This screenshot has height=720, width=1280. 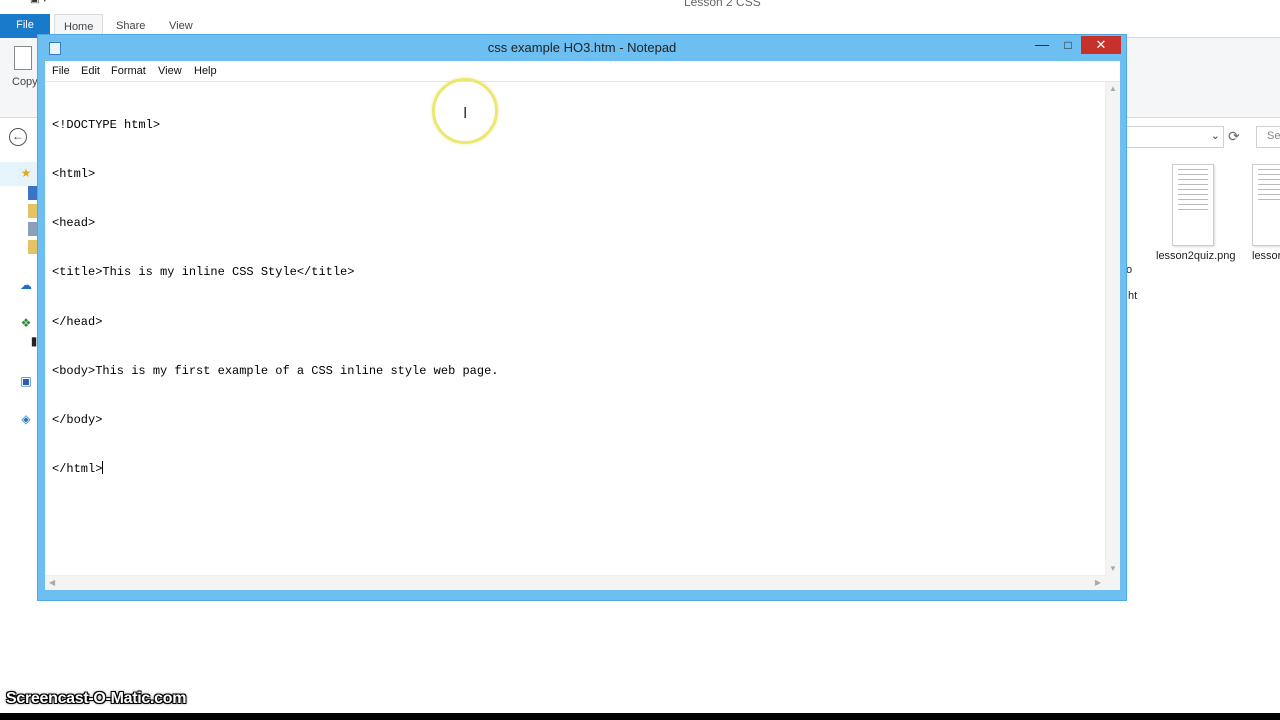 I want to click on menu-bar: File Edit Format View Help, so click(x=582, y=71).